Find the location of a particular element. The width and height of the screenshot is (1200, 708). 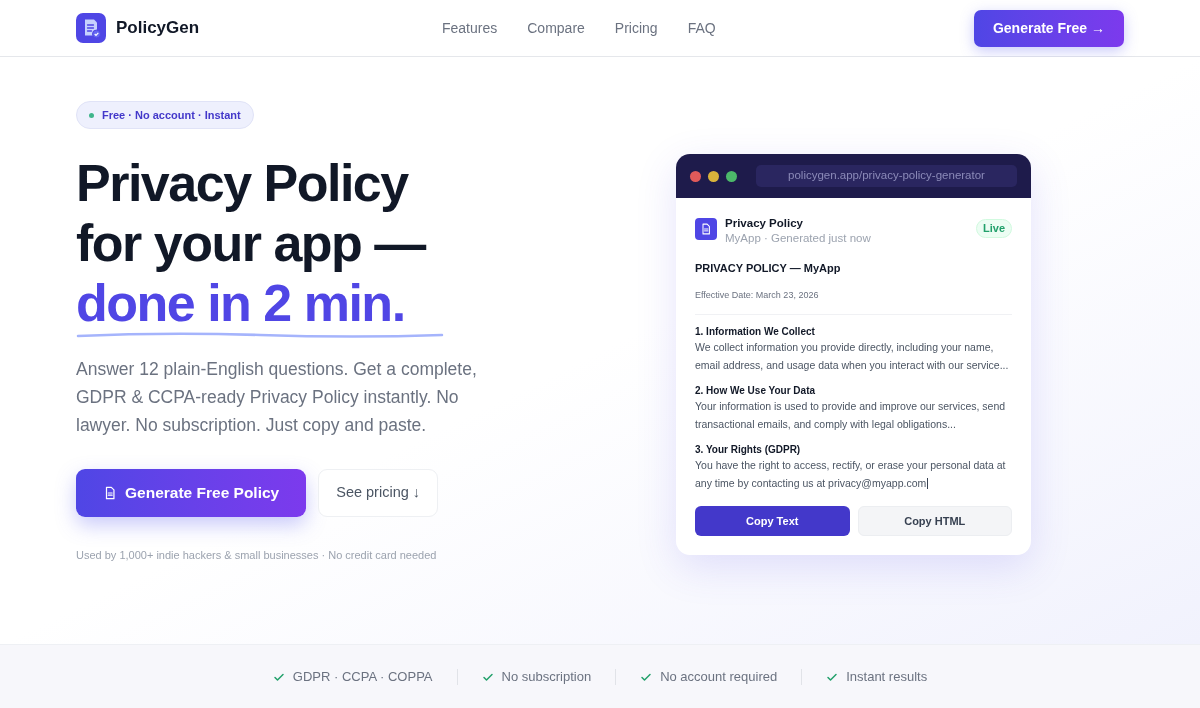

policy-heading: PRIVACY POLICY — MyApp is located at coordinates (768, 268).